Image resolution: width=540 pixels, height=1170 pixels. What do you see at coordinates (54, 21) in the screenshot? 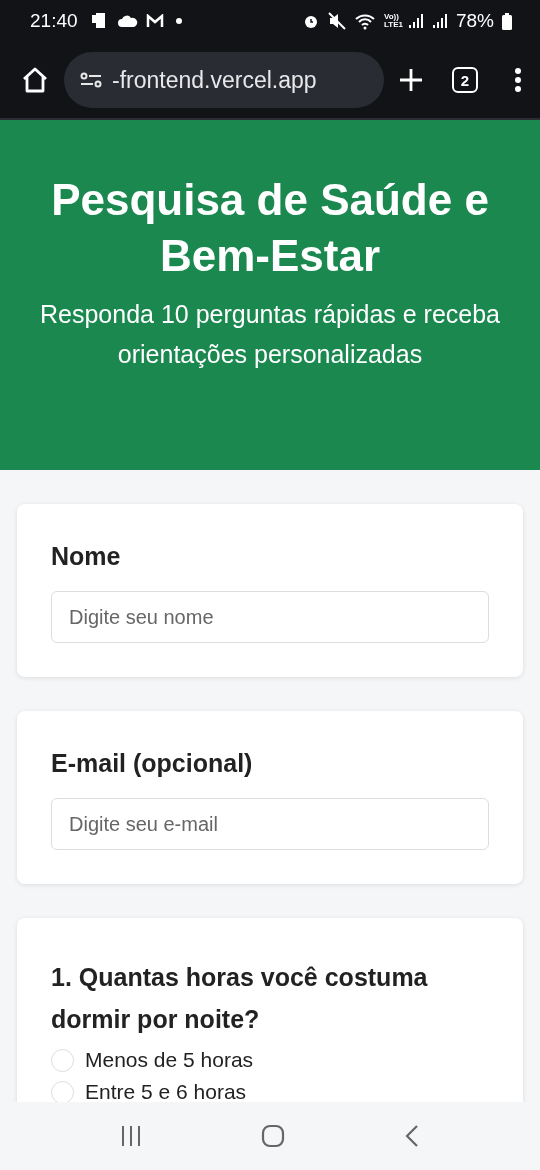
I see `clock-time: 21:40` at bounding box center [54, 21].